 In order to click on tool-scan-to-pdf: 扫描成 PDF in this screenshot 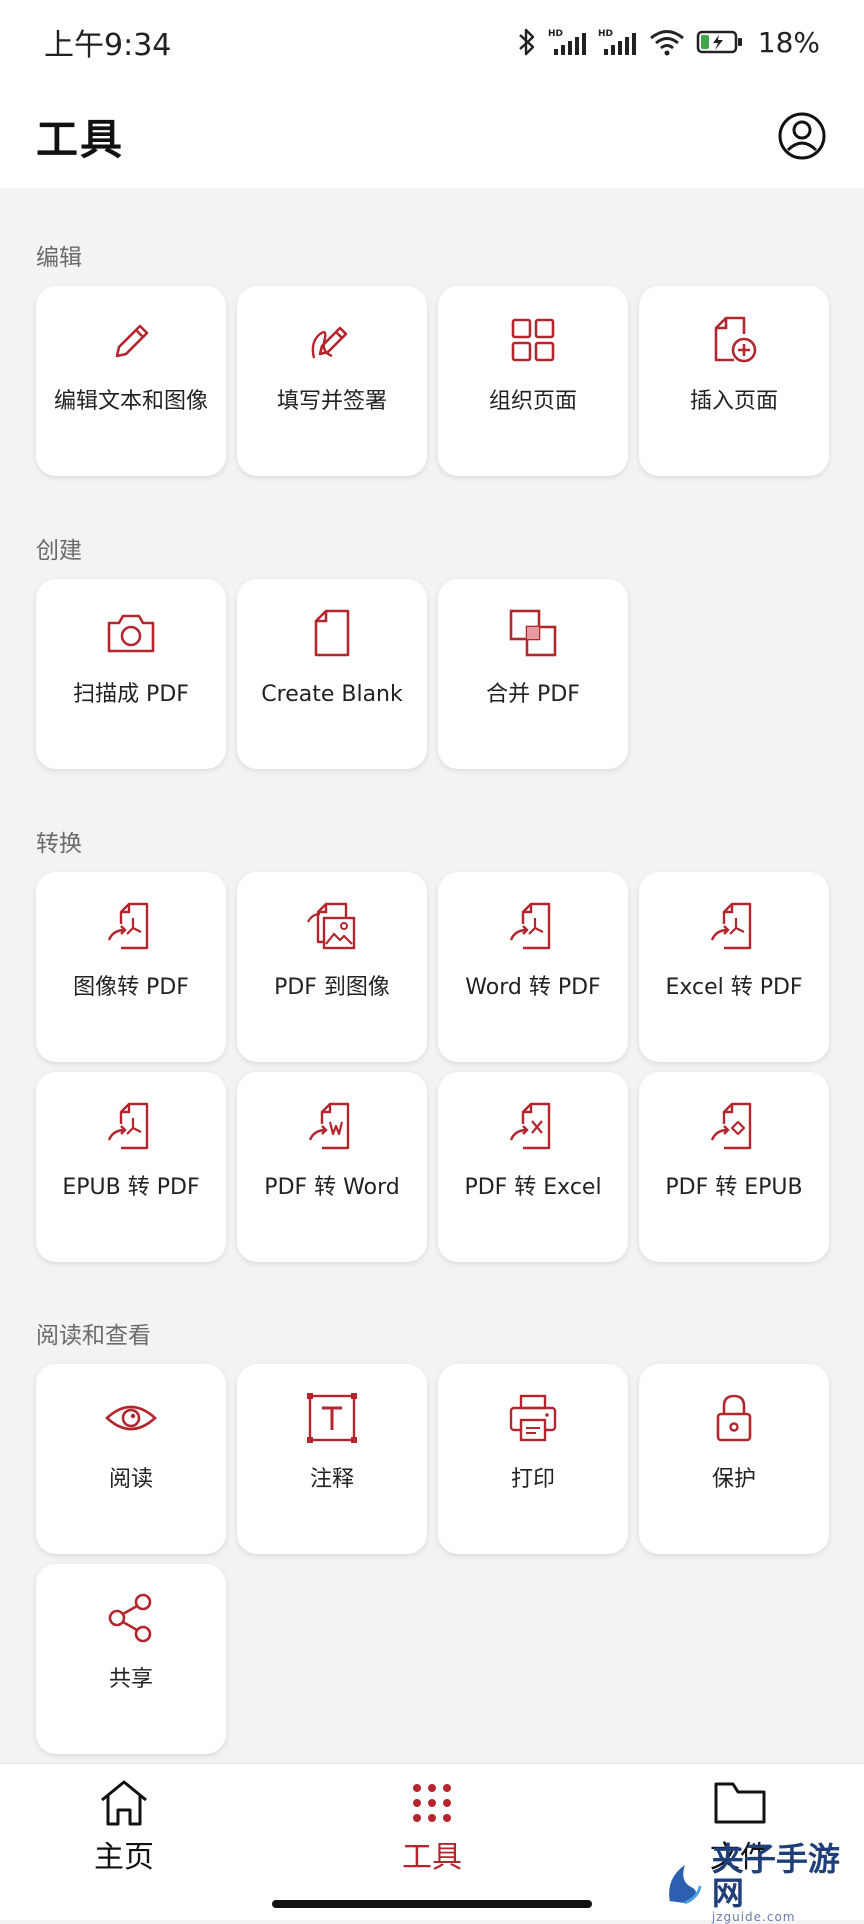, I will do `click(131, 674)`.